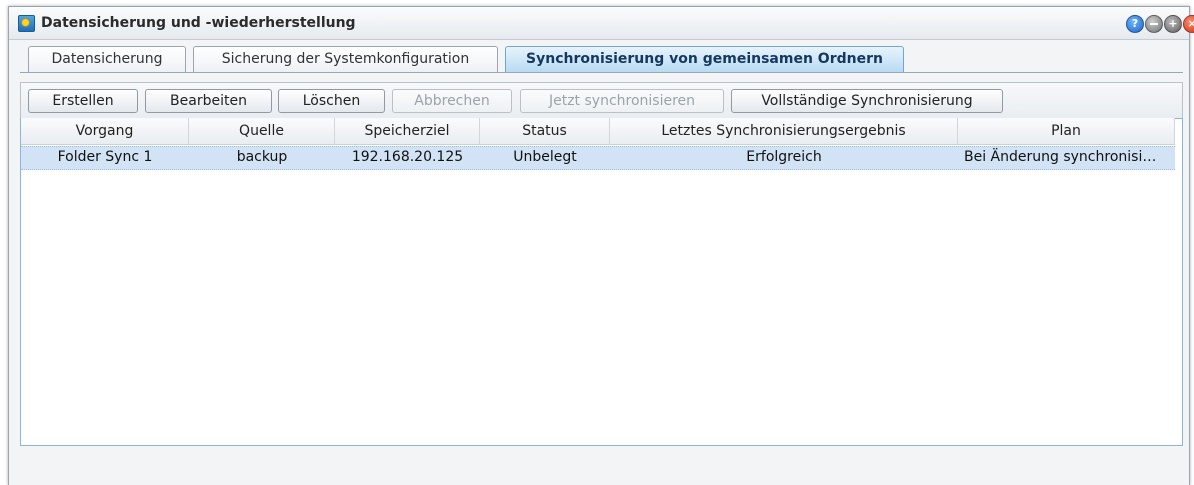 The width and height of the screenshot is (1194, 485). Describe the element at coordinates (784, 131) in the screenshot. I see `column-header-ergebnis: Letztes Synchronisierungsergebnis` at that location.